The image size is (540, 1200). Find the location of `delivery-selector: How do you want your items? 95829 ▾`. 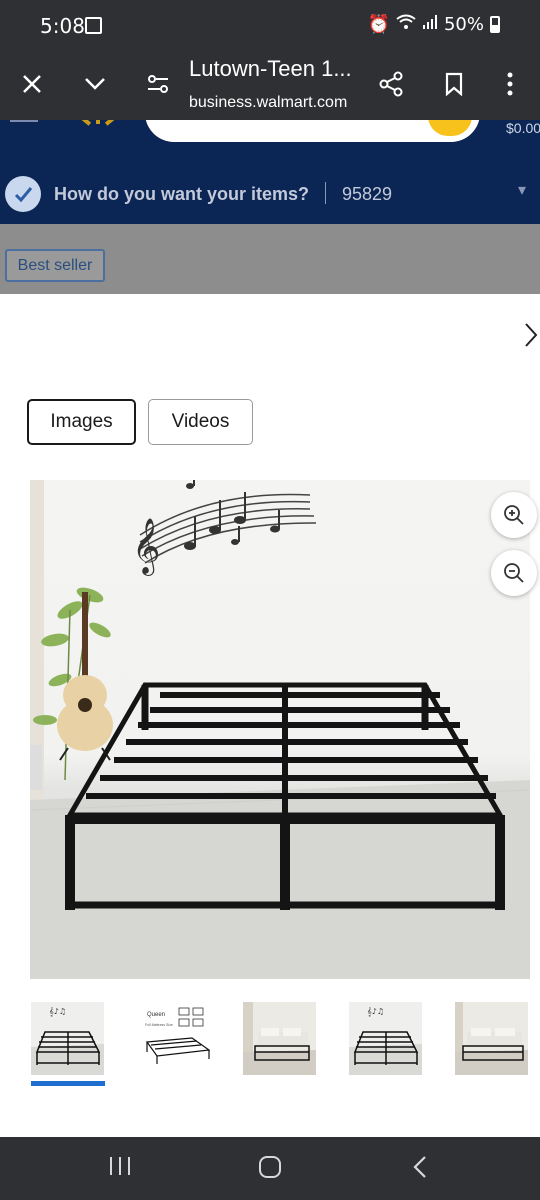

delivery-selector: How do you want your items? 95829 ▾ is located at coordinates (270, 196).